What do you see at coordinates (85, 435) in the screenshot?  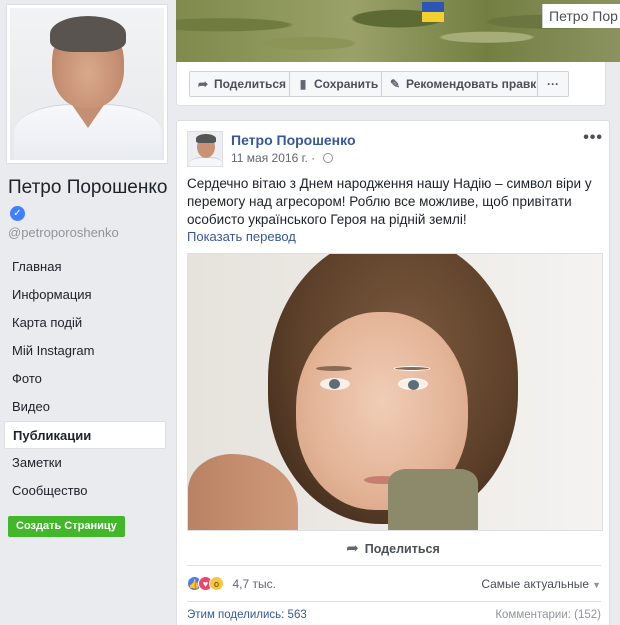 I see `nav-item-posts: Публикации` at bounding box center [85, 435].